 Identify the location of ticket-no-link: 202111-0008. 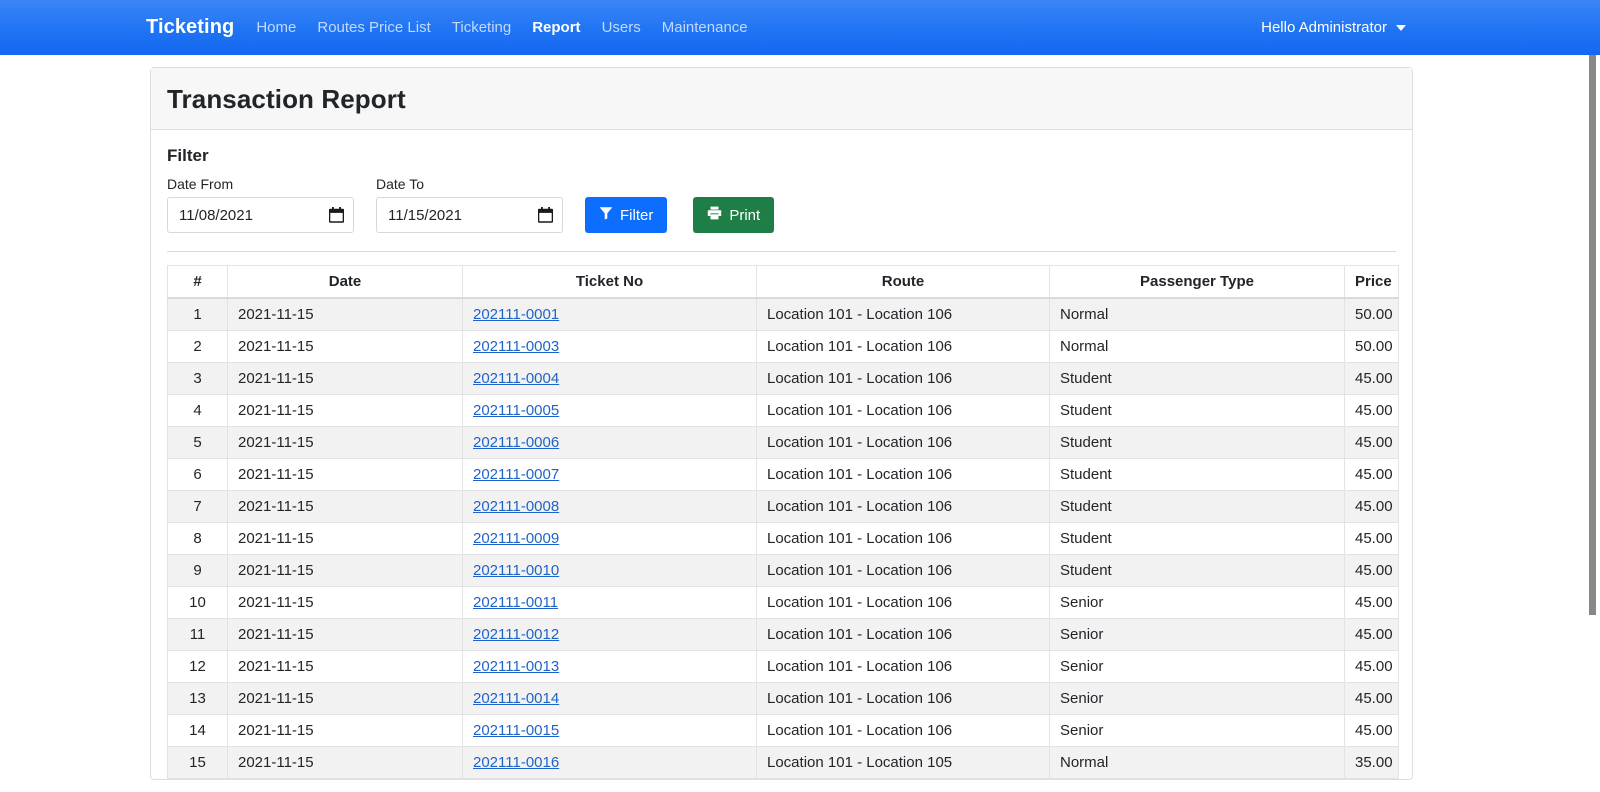
(516, 506).